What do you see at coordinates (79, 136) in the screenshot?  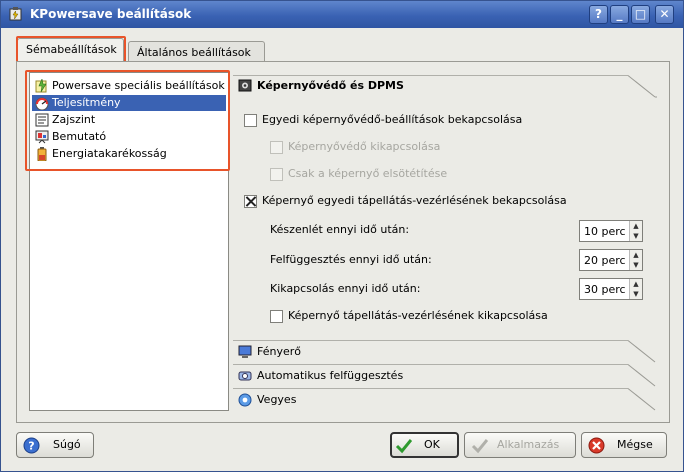 I see `scheme-item-label: Bemutató` at bounding box center [79, 136].